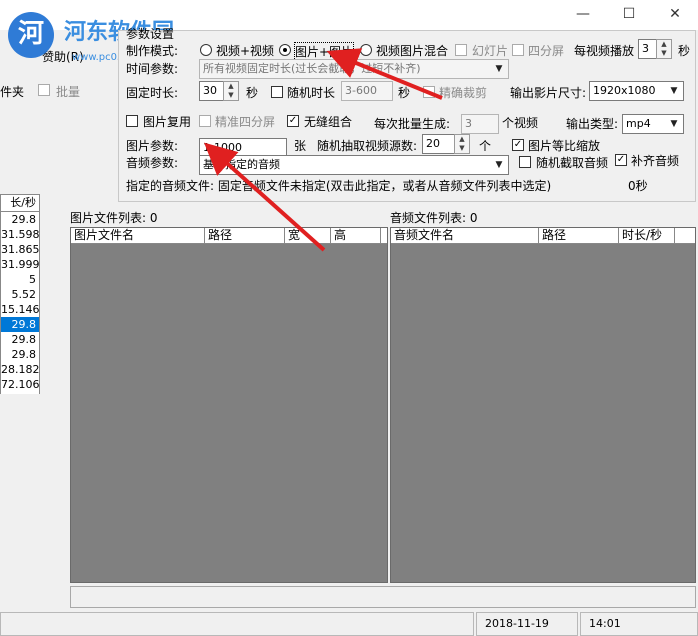  What do you see at coordinates (463, 93) in the screenshot?
I see `precise-cut-label: 精确裁剪` at bounding box center [463, 93].